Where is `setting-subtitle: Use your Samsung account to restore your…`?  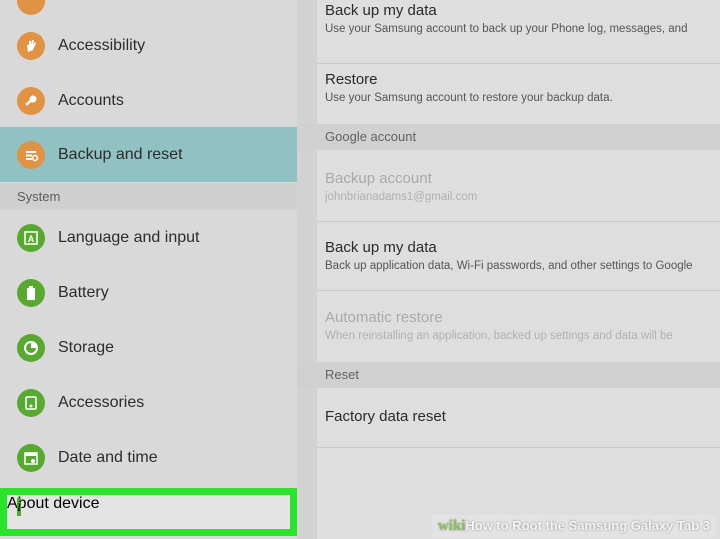
setting-subtitle: Use your Samsung account to restore your… is located at coordinates (469, 98).